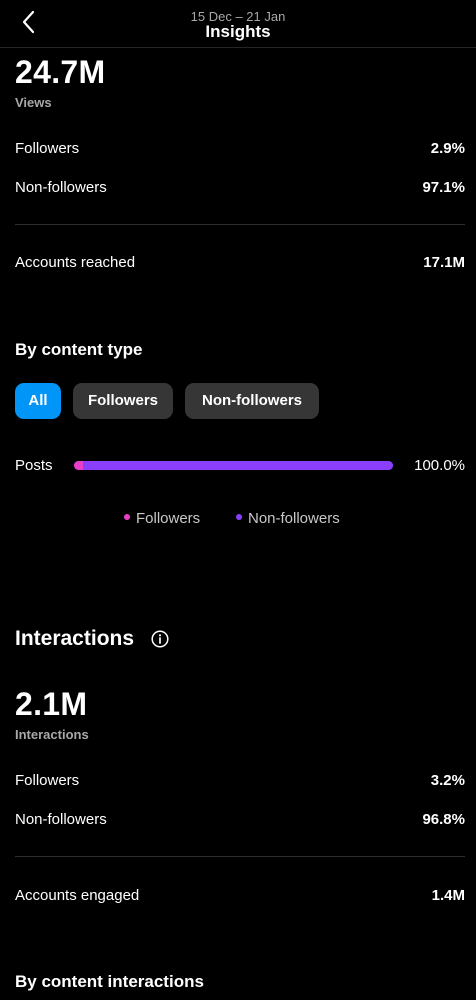 This screenshot has width=476, height=1000. I want to click on interactions-nonfollowers-row: Non-followers 96.8%, so click(240, 821).